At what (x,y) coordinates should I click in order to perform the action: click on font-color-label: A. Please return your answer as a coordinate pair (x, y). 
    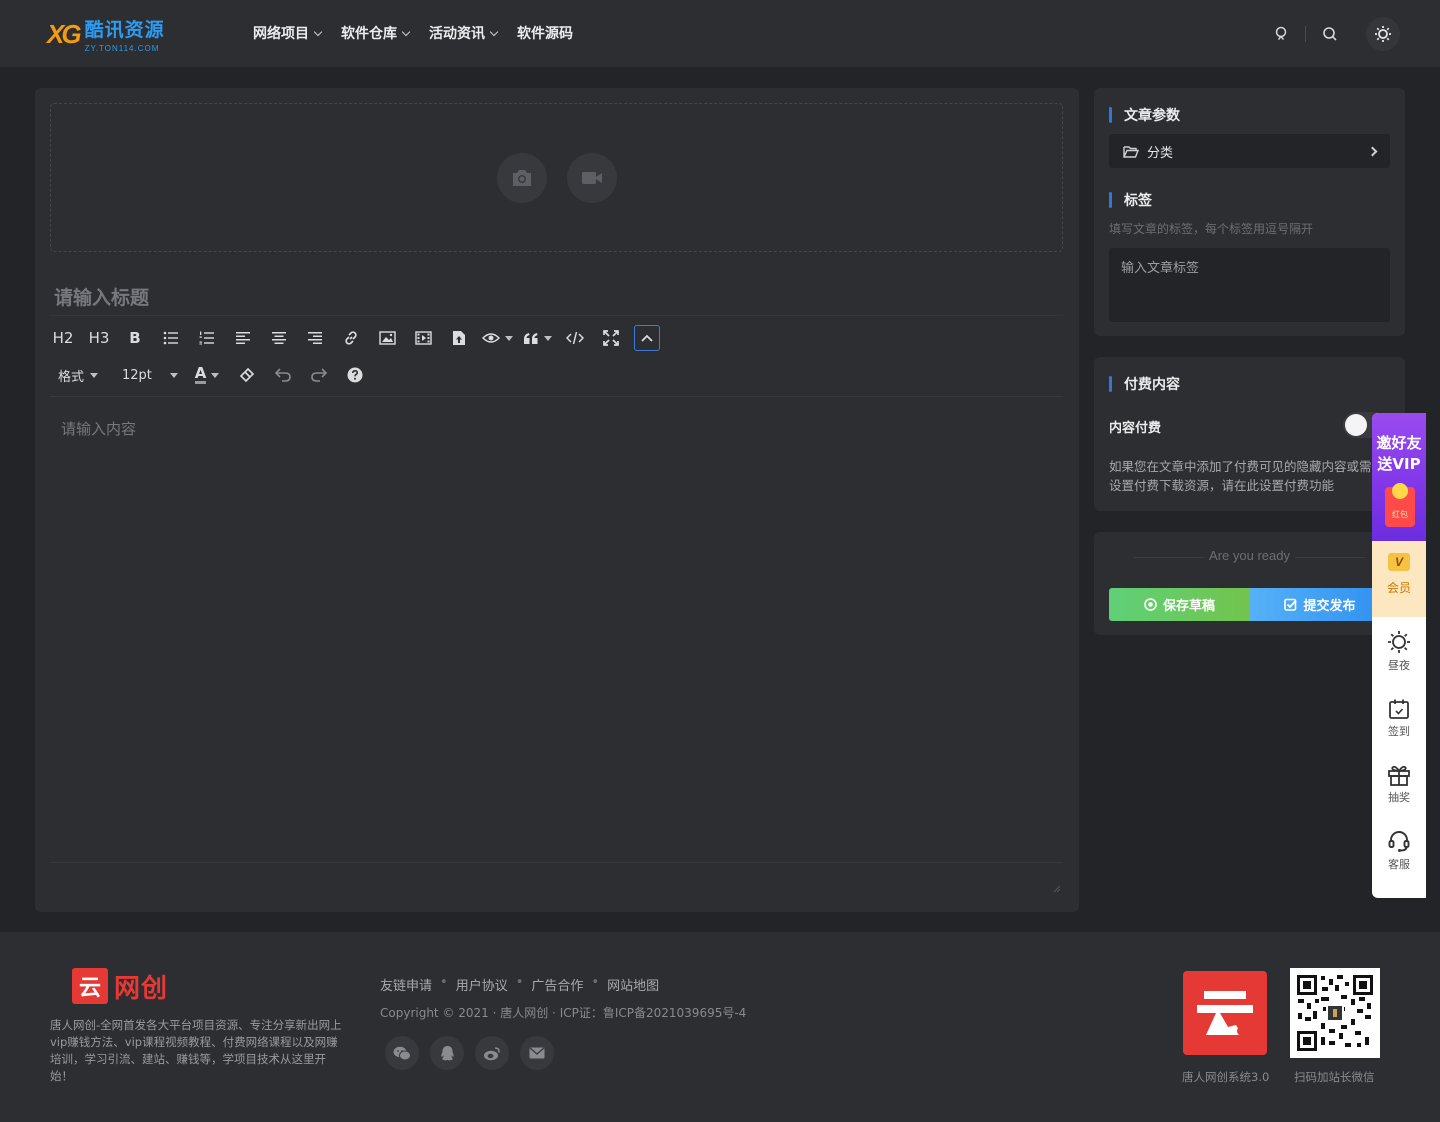
    Looking at the image, I should click on (200, 374).